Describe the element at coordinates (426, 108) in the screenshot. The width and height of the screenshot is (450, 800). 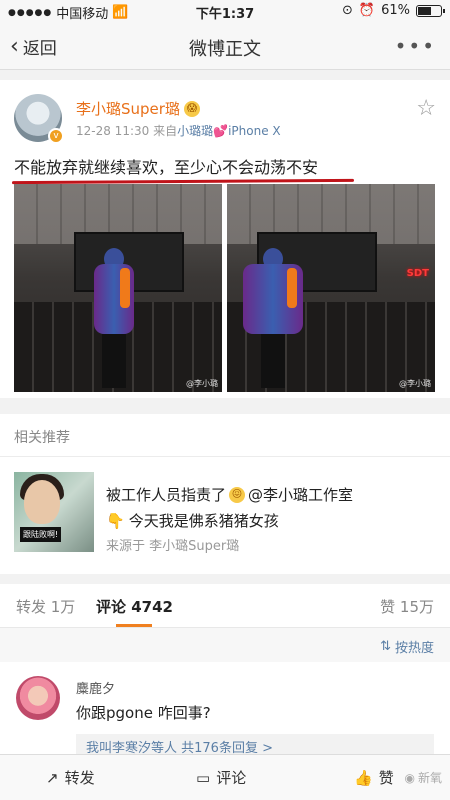
I see `star-icon: ☆` at that location.